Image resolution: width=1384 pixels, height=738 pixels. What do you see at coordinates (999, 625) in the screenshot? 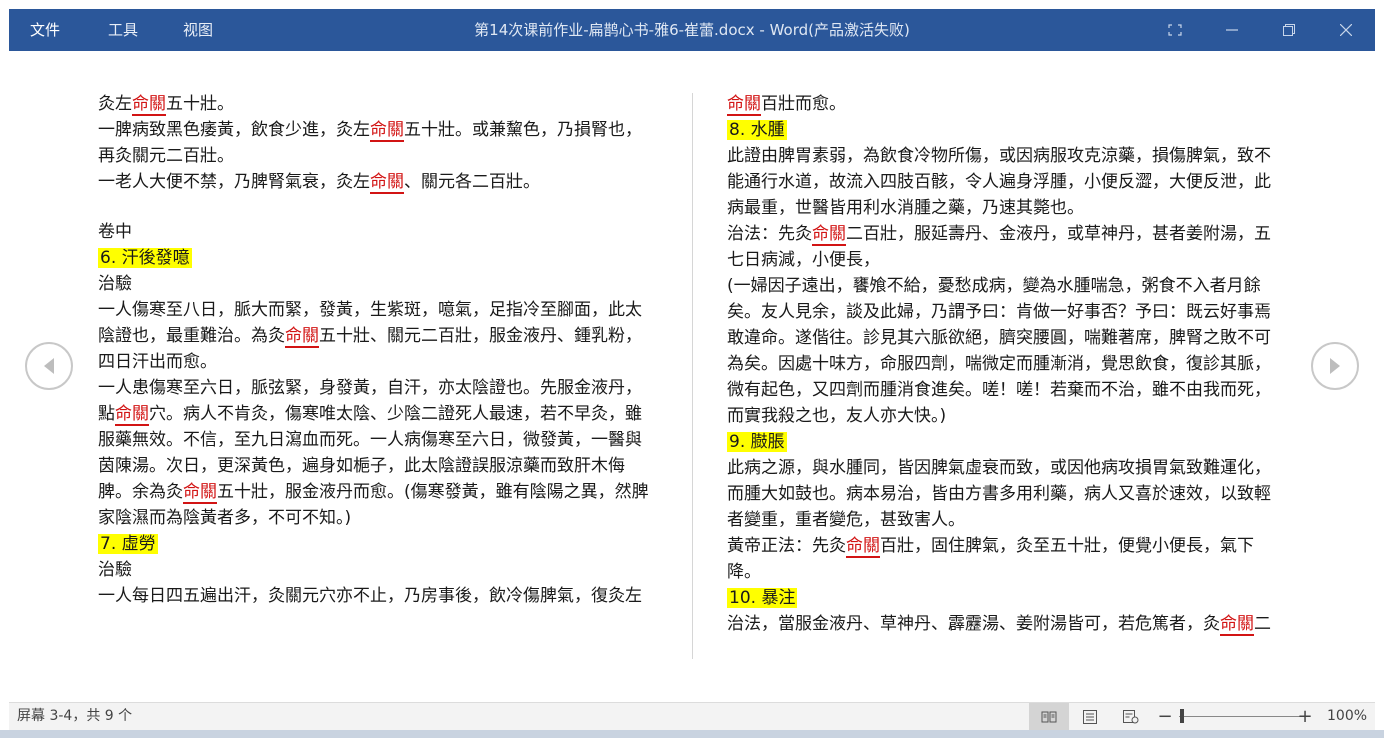
I see `paragraph: 治法，當服金液丹、草神丹、霹靂湯、姜附湯皆可，若危篤者，灸命關二` at bounding box center [999, 625].